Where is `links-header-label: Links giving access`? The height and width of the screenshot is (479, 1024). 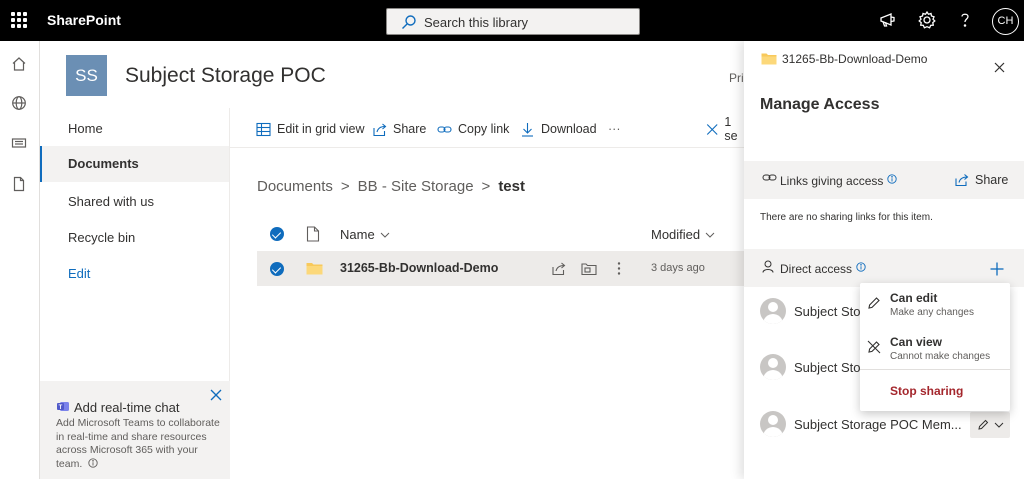
links-header-label: Links giving access is located at coordinates (832, 181).